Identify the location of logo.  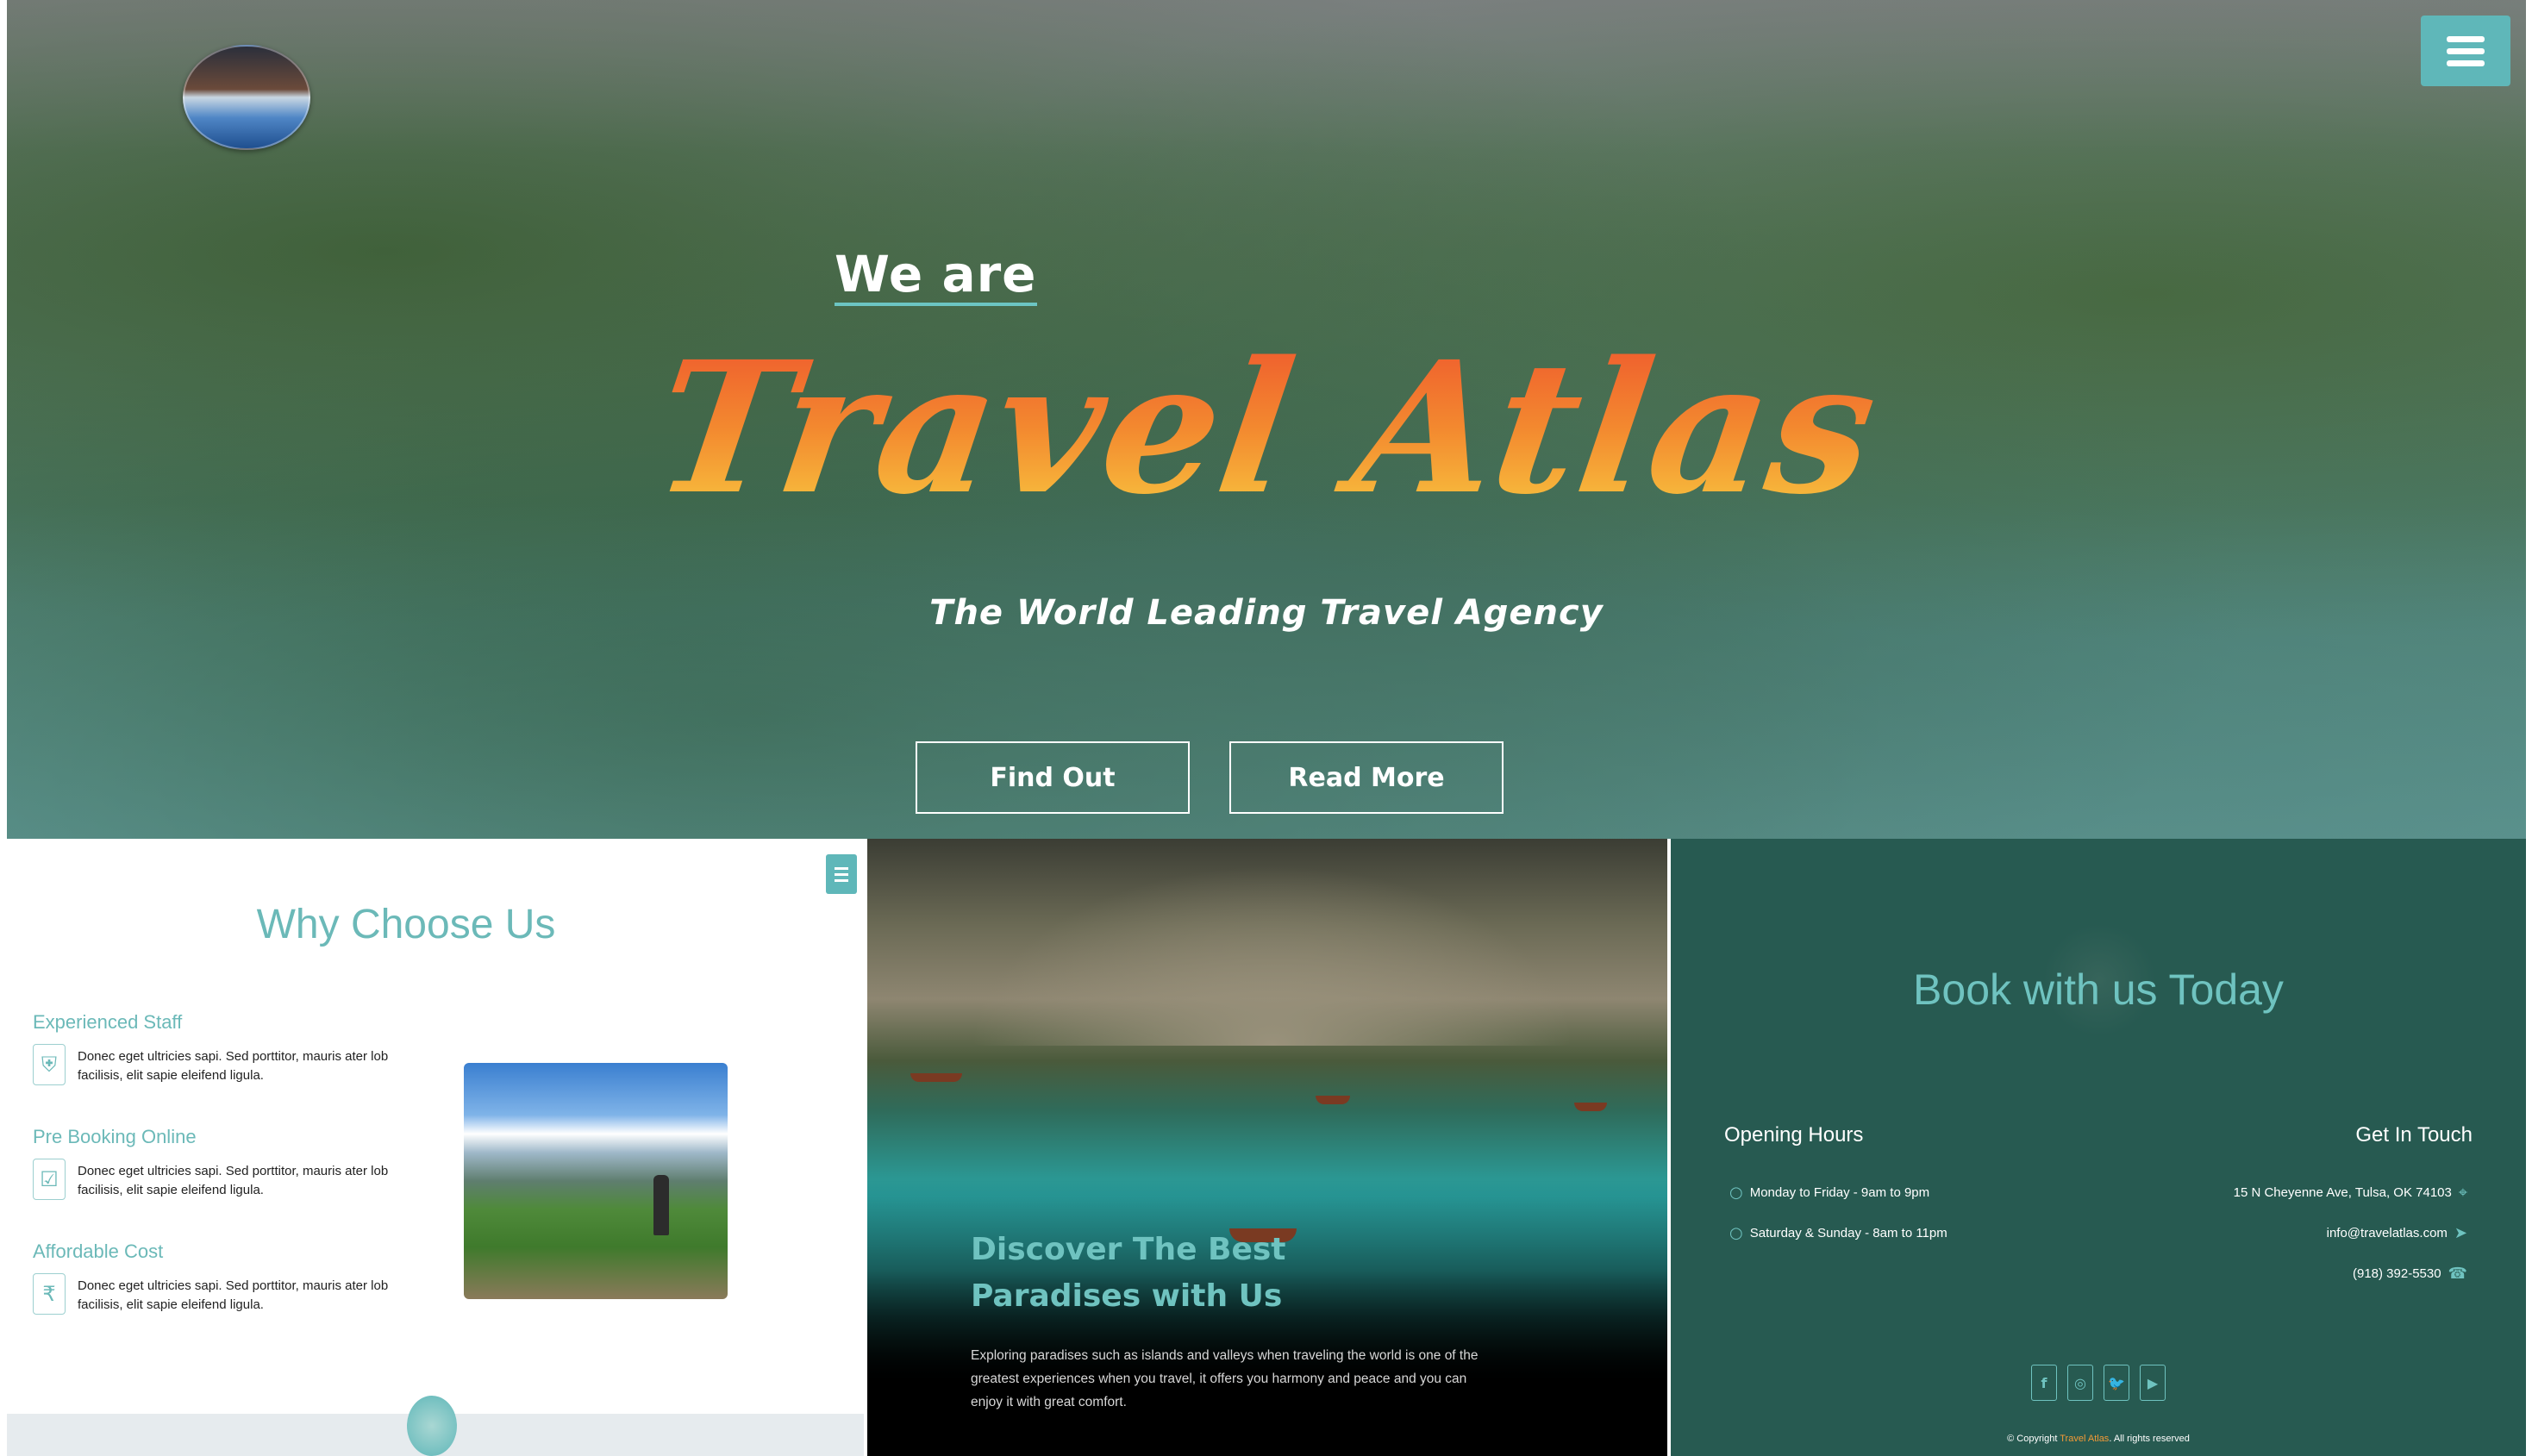
(246, 98).